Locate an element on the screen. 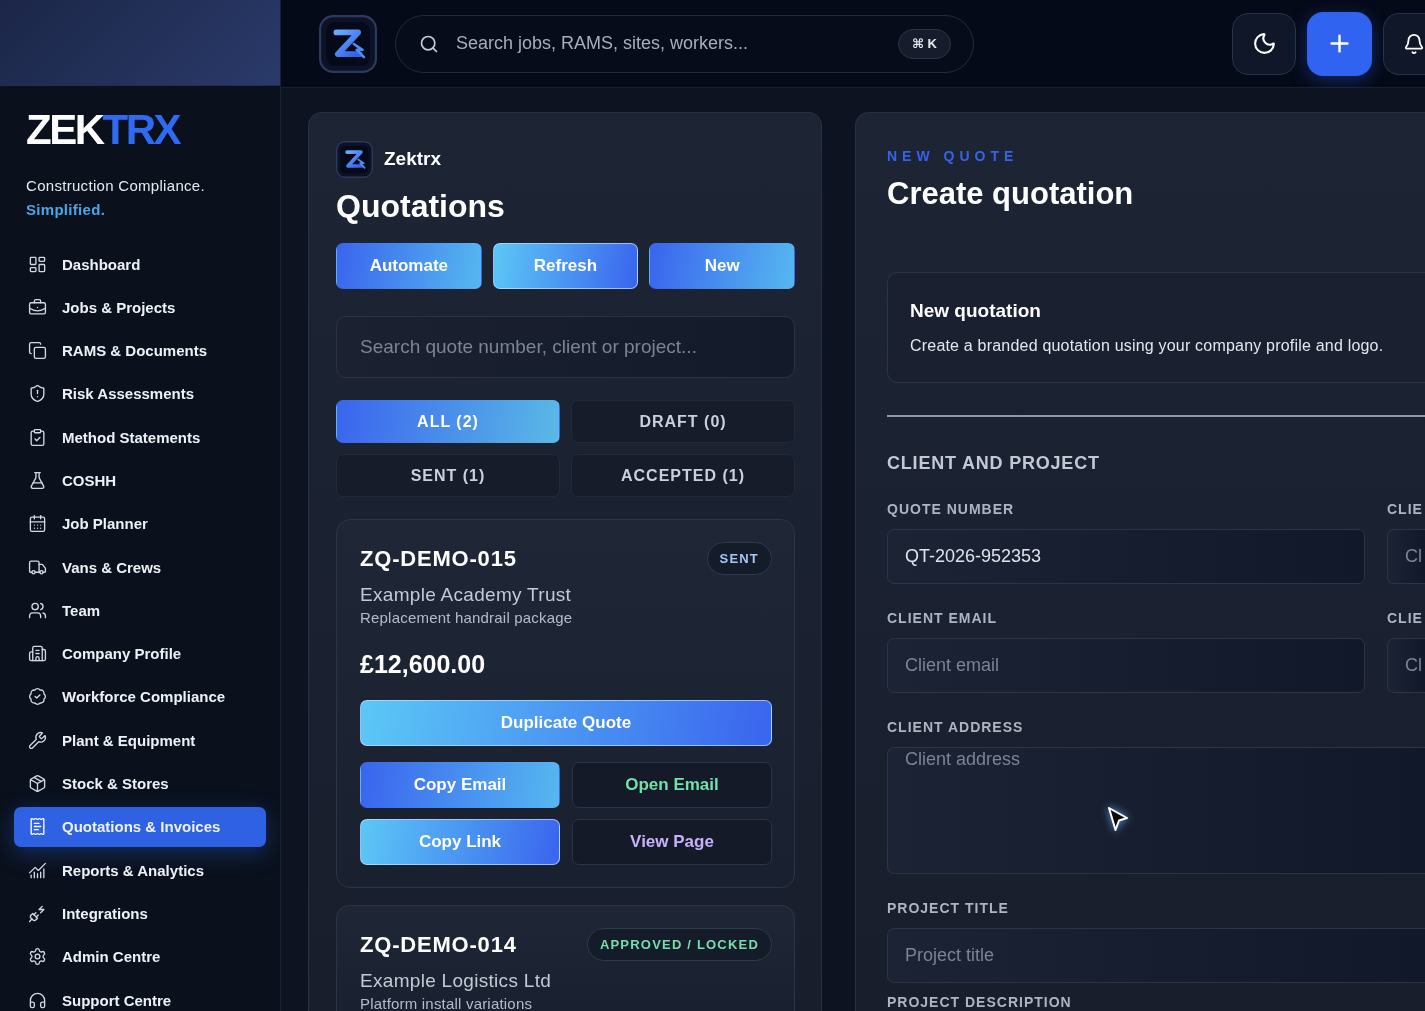 This screenshot has height=1011, width=1425. sidebar-nav-item: Quotations & Invoices is located at coordinates (140, 826).